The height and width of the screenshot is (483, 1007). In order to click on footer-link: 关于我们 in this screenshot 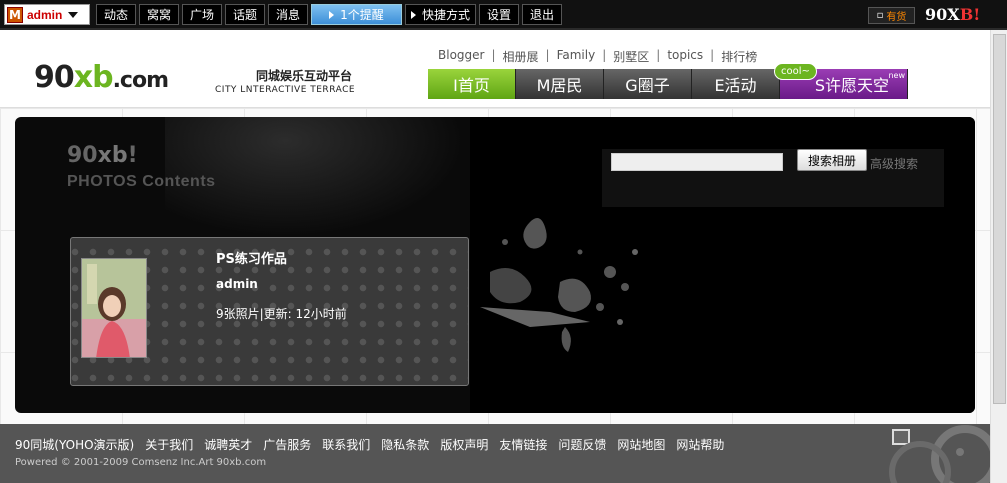, I will do `click(169, 444)`.